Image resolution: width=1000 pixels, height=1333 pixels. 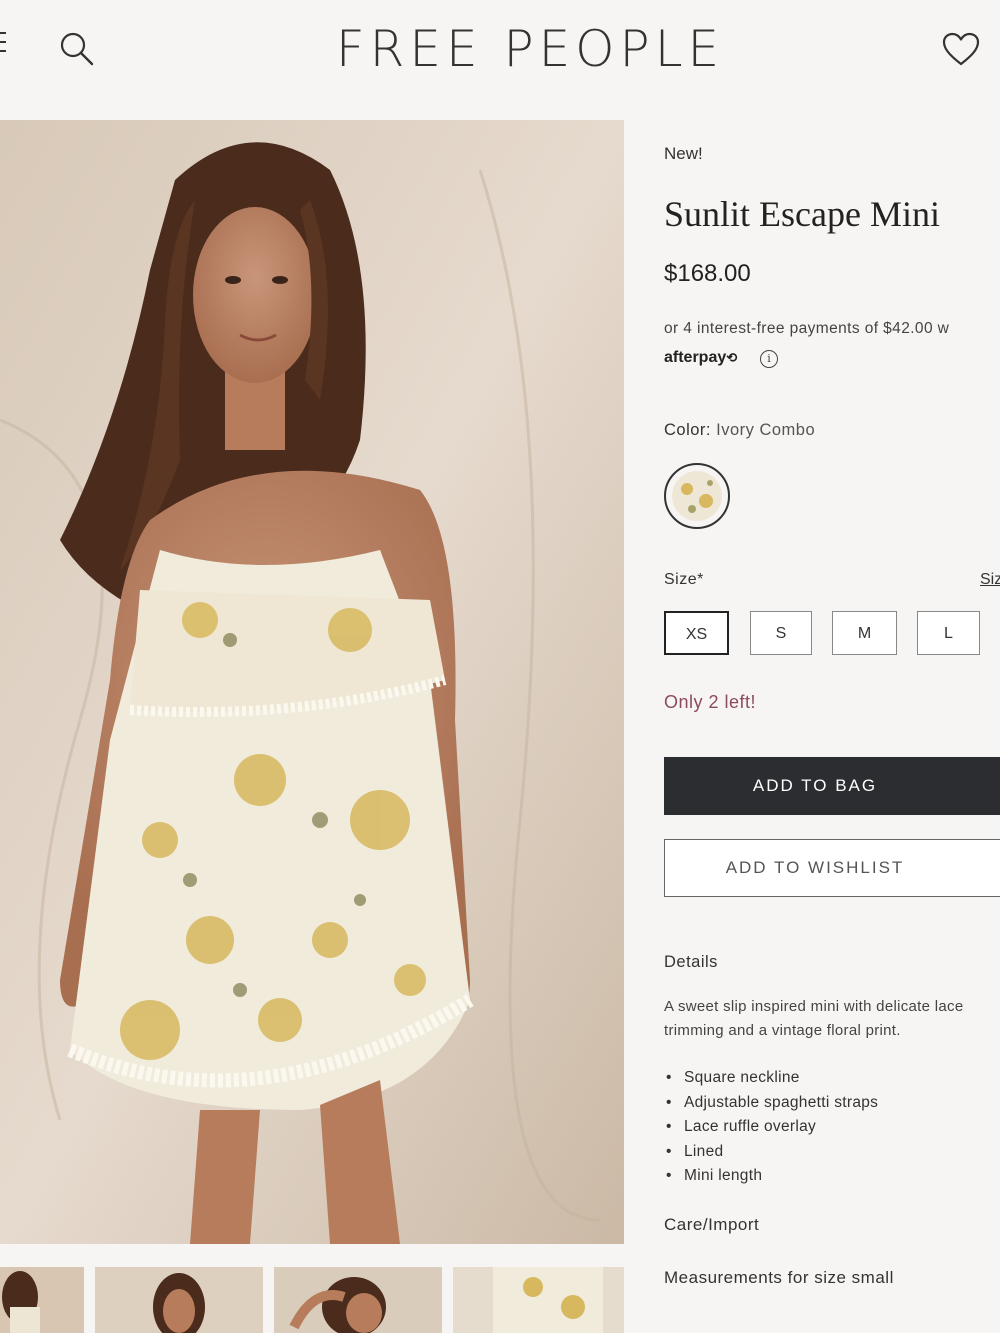 I want to click on color-swatch-ivory-combo, so click(x=697, y=496).